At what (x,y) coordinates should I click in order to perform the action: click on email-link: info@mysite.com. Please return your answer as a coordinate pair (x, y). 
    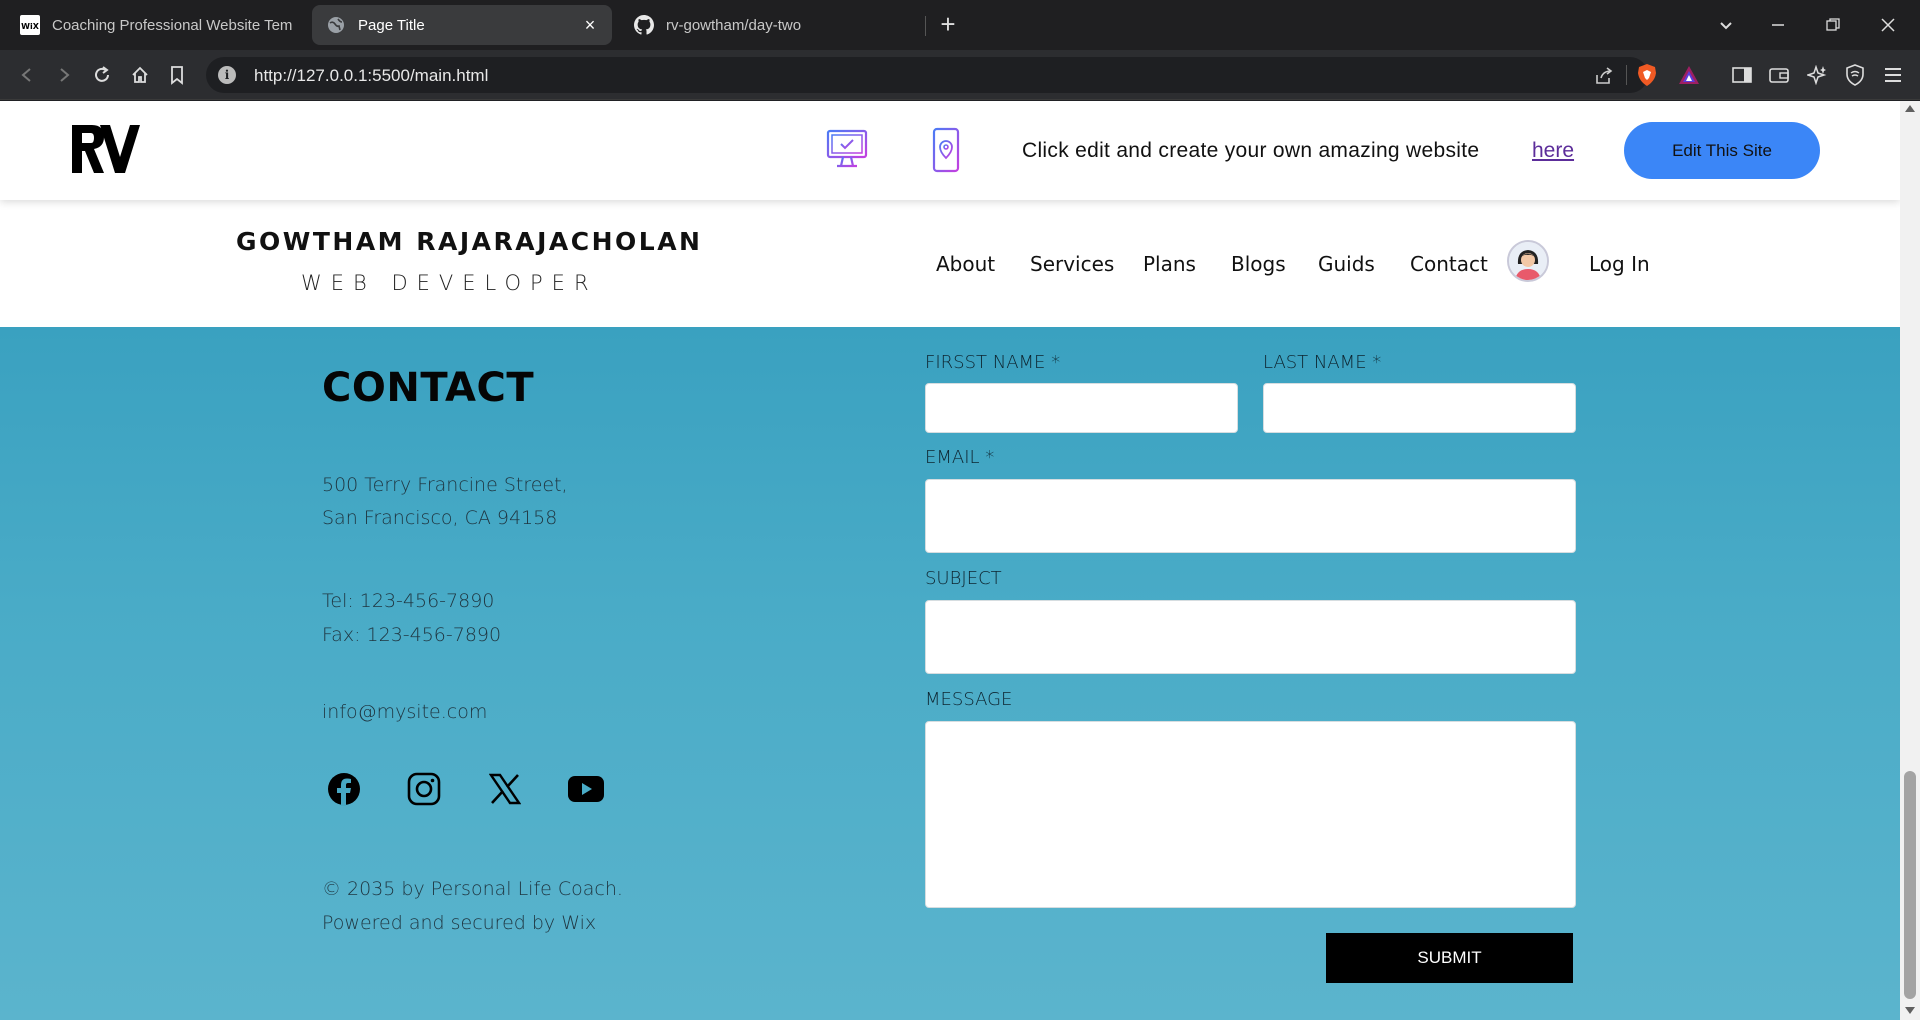
    Looking at the image, I should click on (404, 712).